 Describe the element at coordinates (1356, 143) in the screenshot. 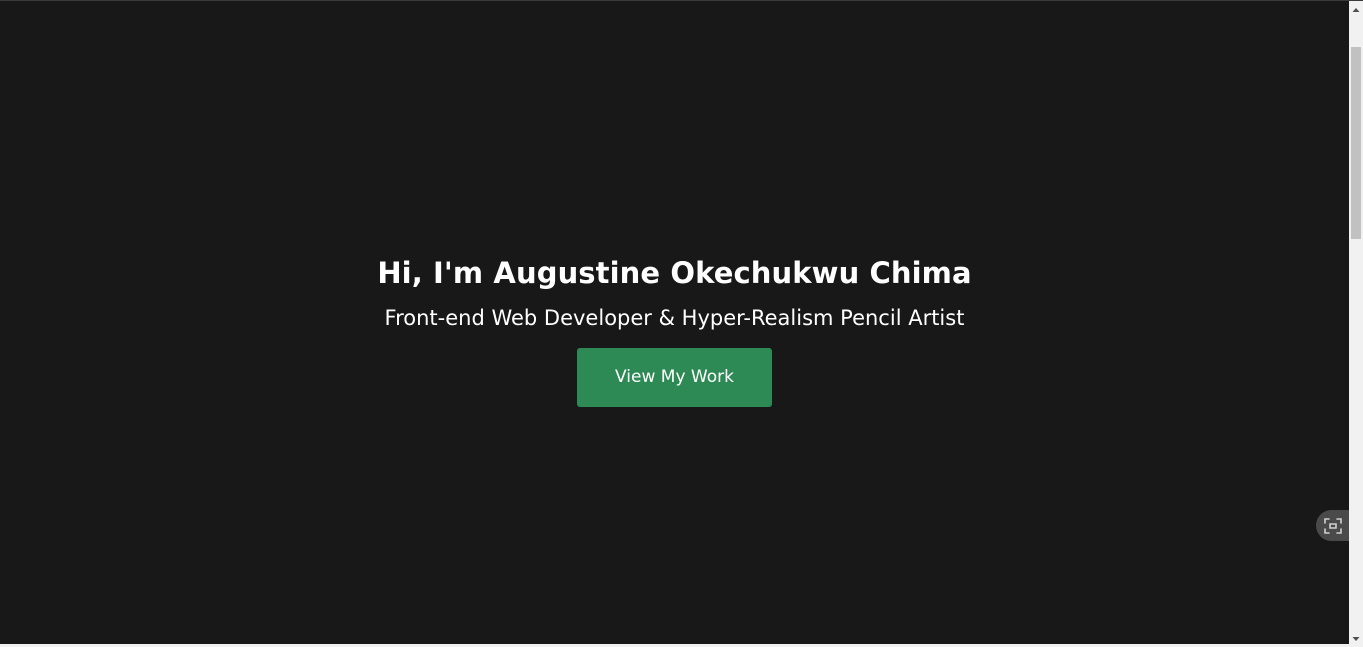

I see `scrollbar-thumb` at that location.